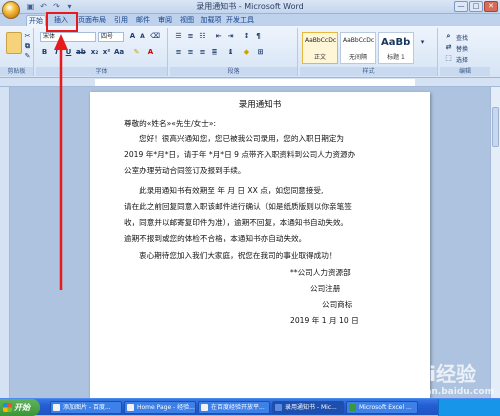 This screenshot has height=416, width=500. Describe the element at coordinates (68, 37) in the screenshot. I see `font-name-box: 宋体` at that location.